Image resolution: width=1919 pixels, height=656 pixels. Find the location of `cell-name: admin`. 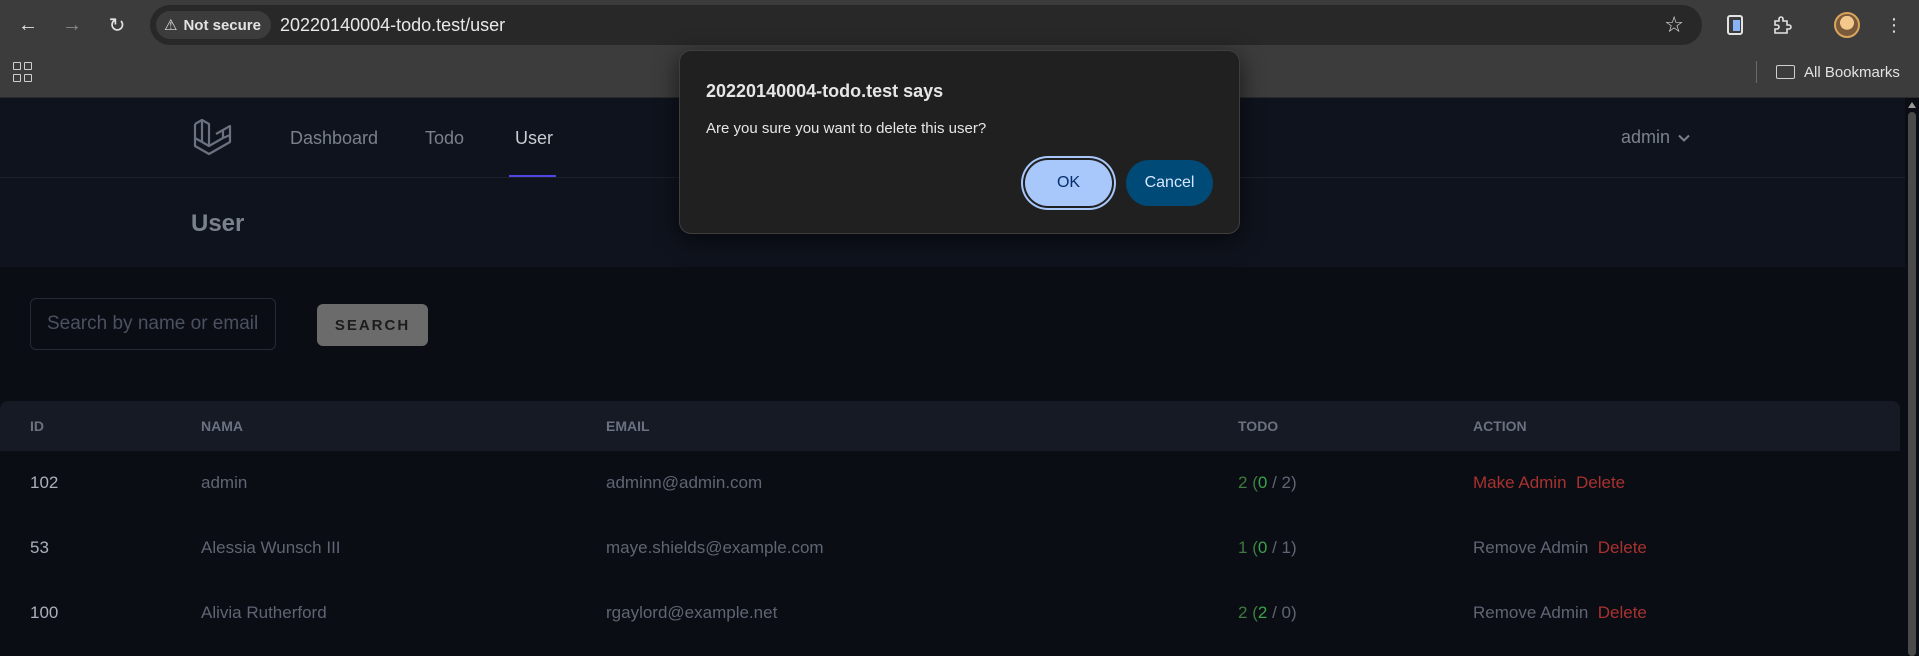

cell-name: admin is located at coordinates (224, 482).